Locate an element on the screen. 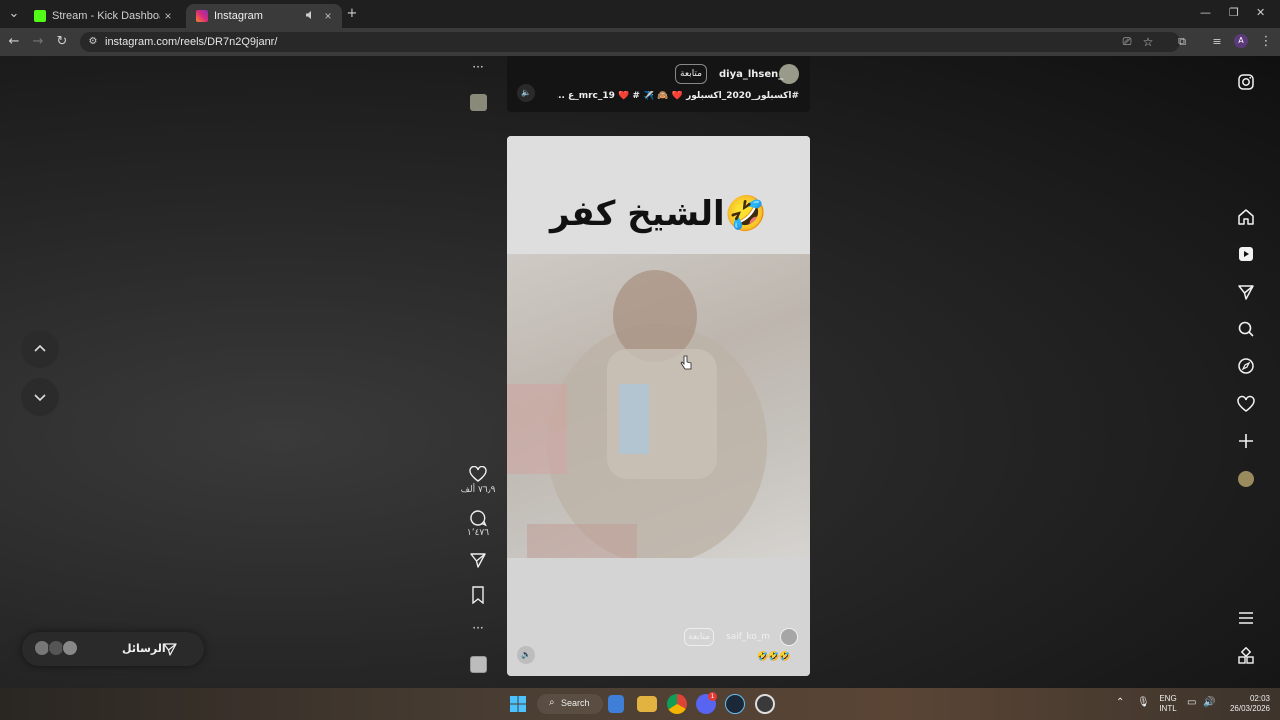 The width and height of the screenshot is (1280, 720). search-label: Search is located at coordinates (575, 703).